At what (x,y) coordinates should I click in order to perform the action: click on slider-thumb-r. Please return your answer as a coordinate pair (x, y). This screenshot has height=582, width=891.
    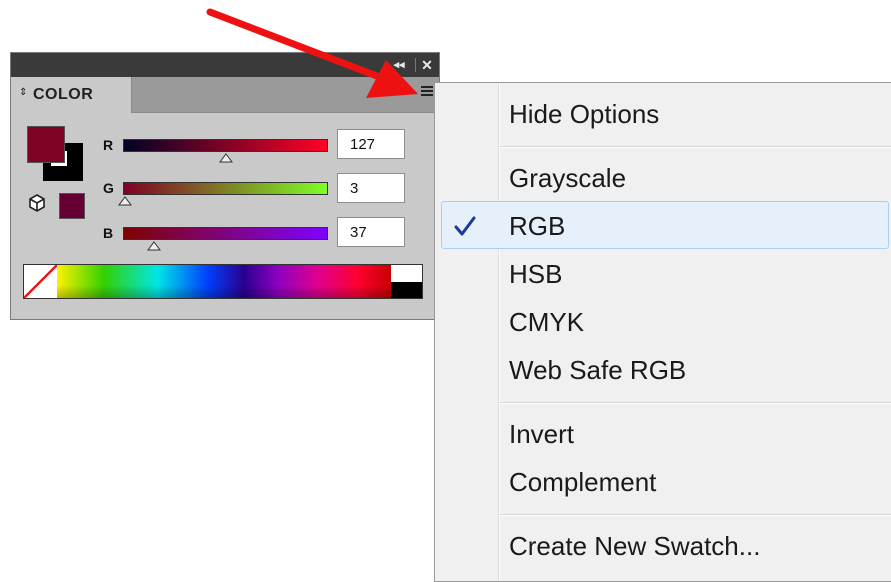
    Looking at the image, I should click on (225, 158).